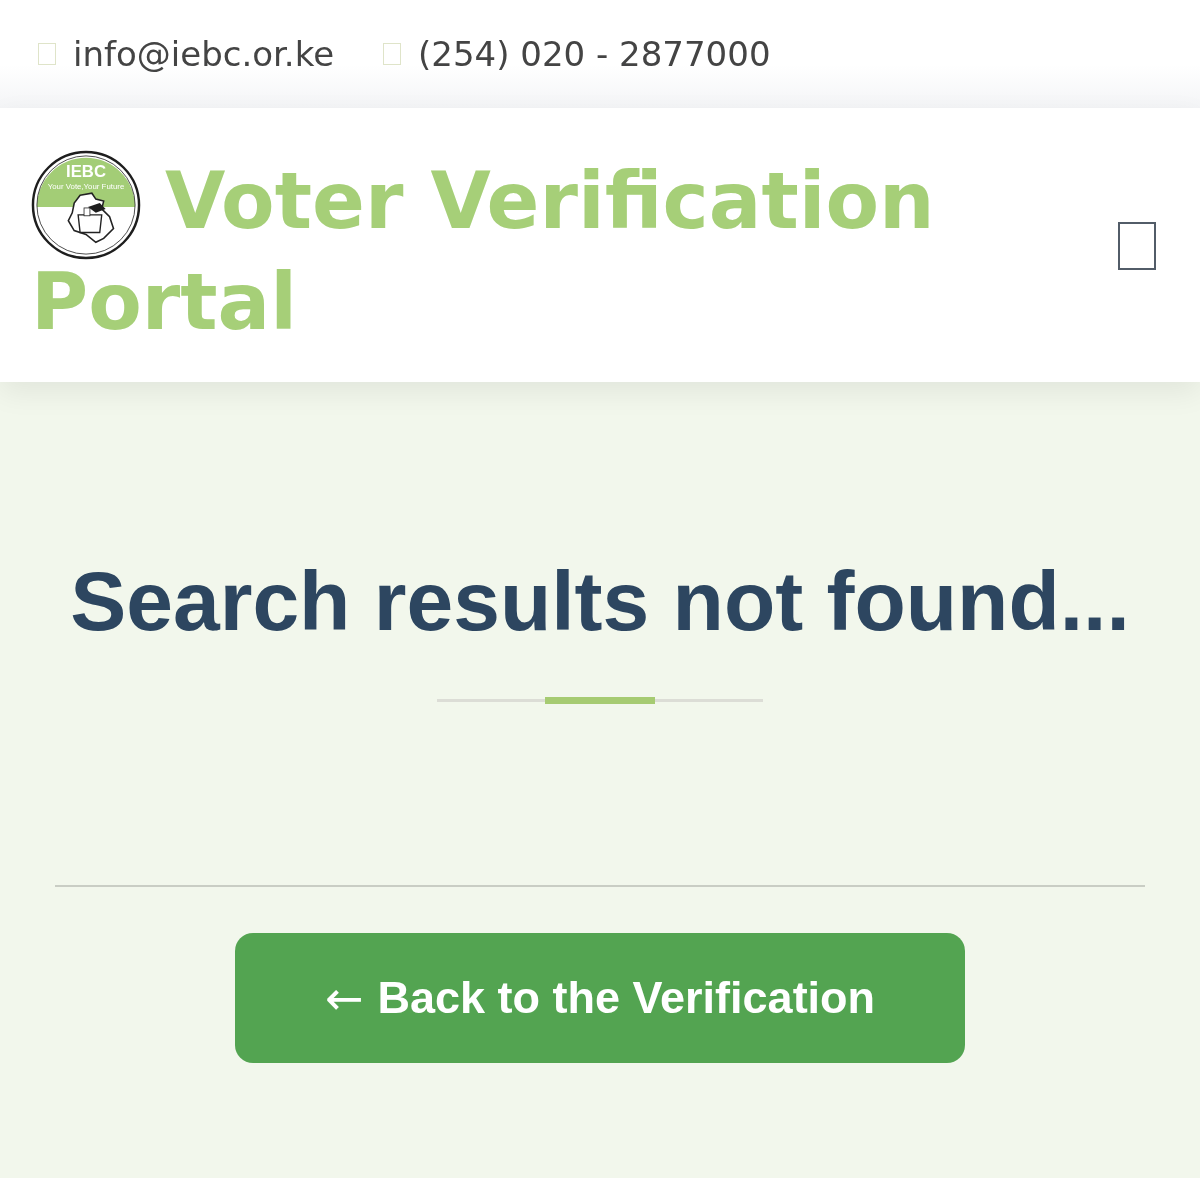  What do you see at coordinates (86, 187) in the screenshot?
I see `logo-tagline: Your Vote,Your Future` at bounding box center [86, 187].